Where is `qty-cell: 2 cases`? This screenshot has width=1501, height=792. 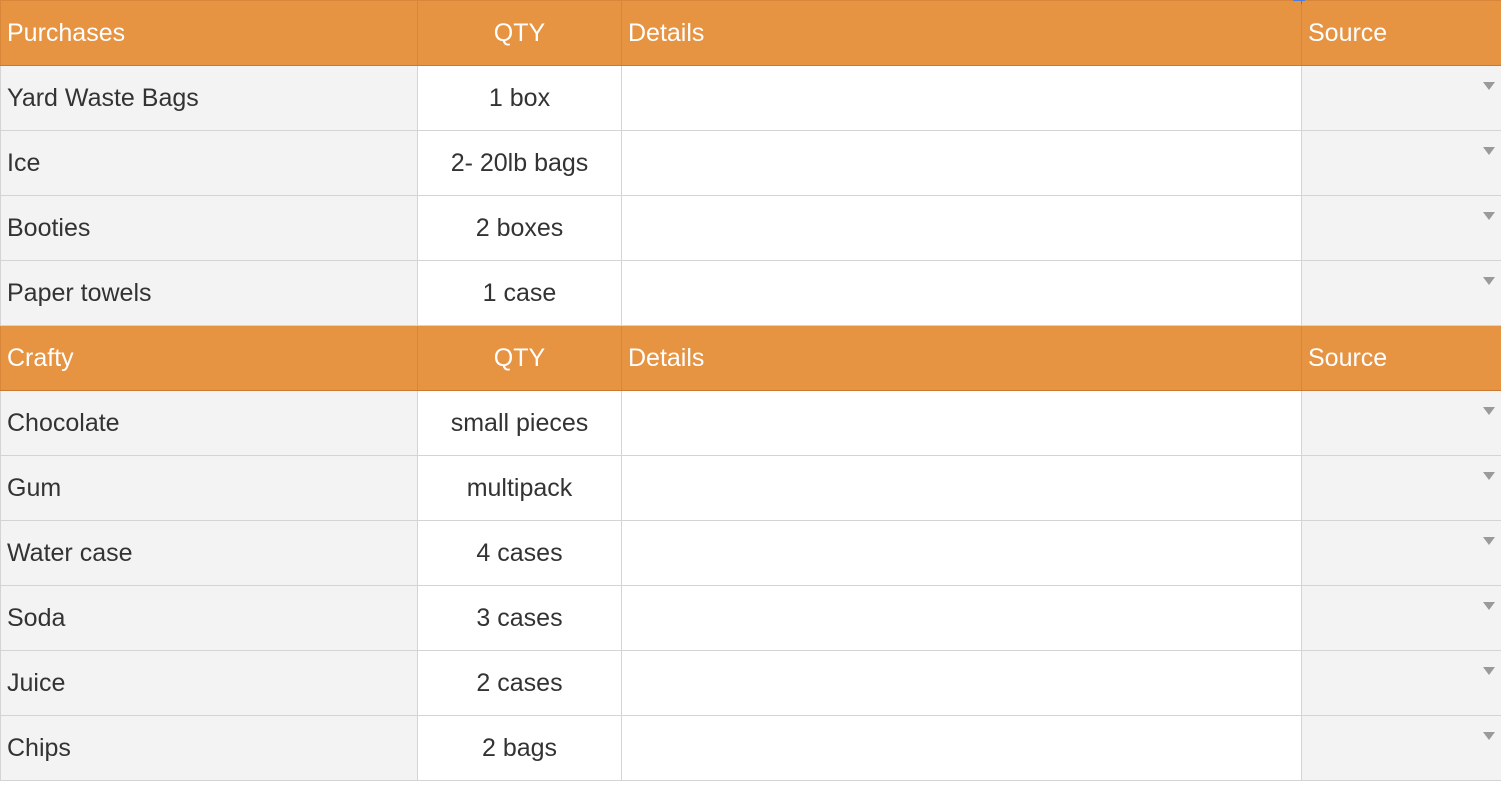
qty-cell: 2 cases is located at coordinates (519, 683).